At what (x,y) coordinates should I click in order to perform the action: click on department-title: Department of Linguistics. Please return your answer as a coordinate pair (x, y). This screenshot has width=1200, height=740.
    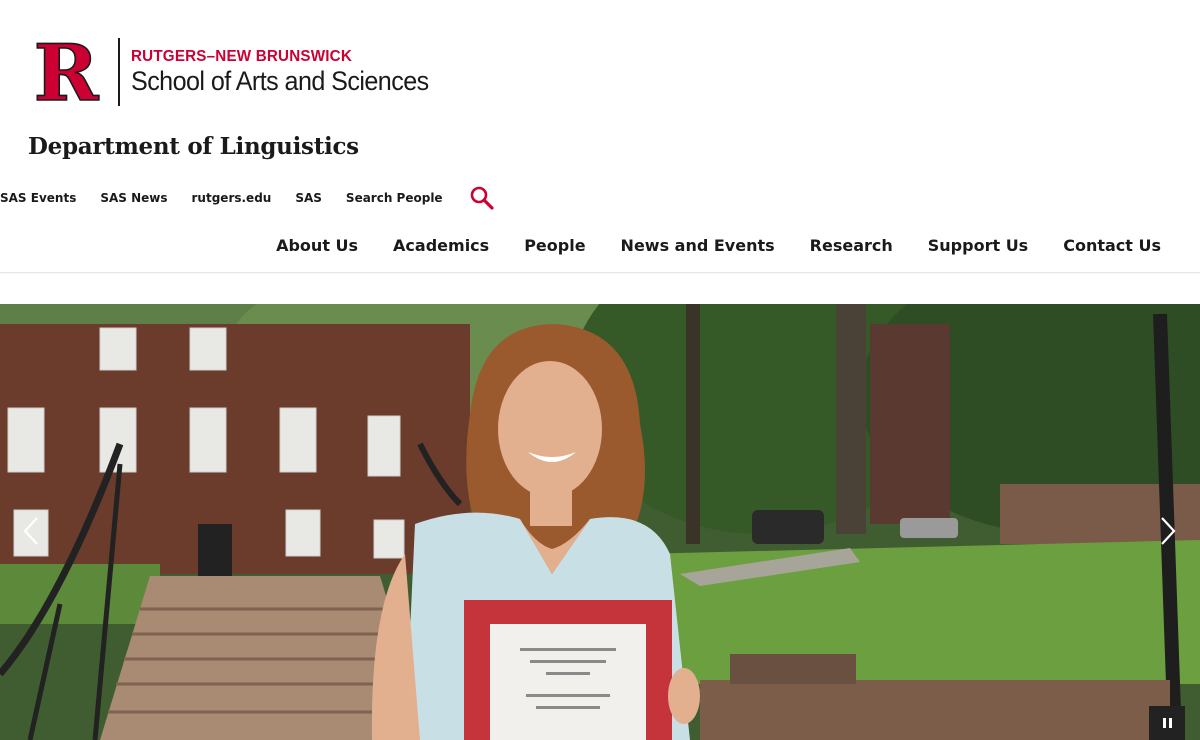
    Looking at the image, I should click on (193, 146).